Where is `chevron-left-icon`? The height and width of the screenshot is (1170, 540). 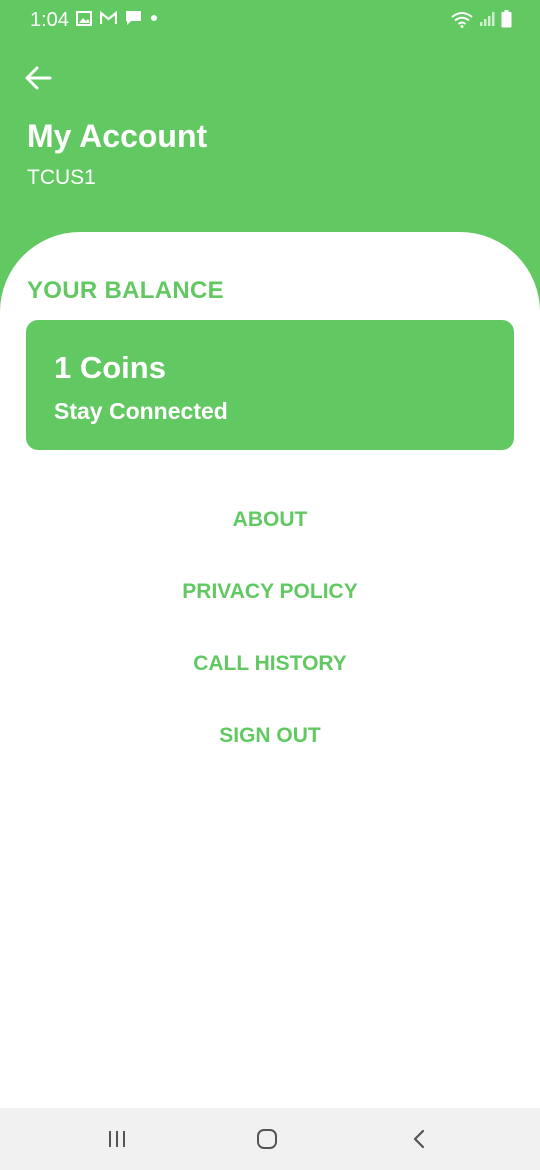
chevron-left-icon is located at coordinates (419, 1139).